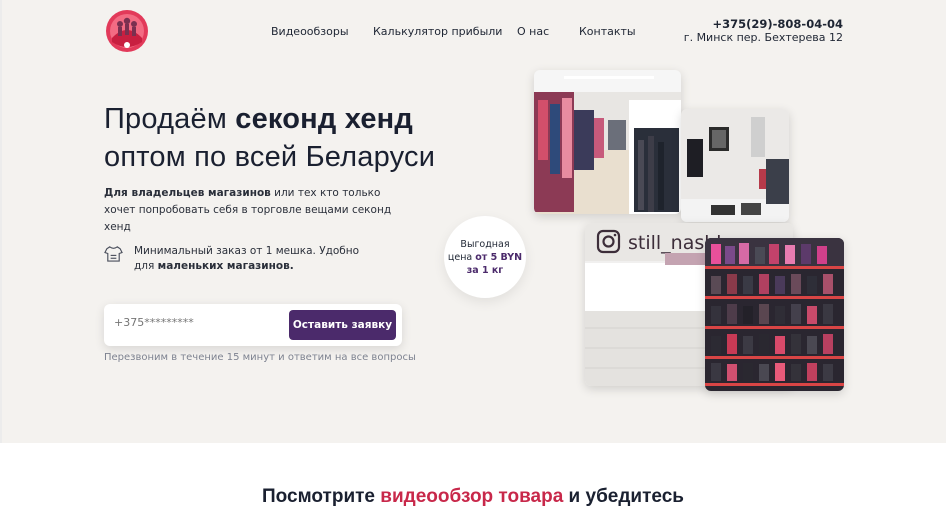  Describe the element at coordinates (437, 31) in the screenshot. I see `nav-item-calculator: Калькулятор прибыли` at that location.